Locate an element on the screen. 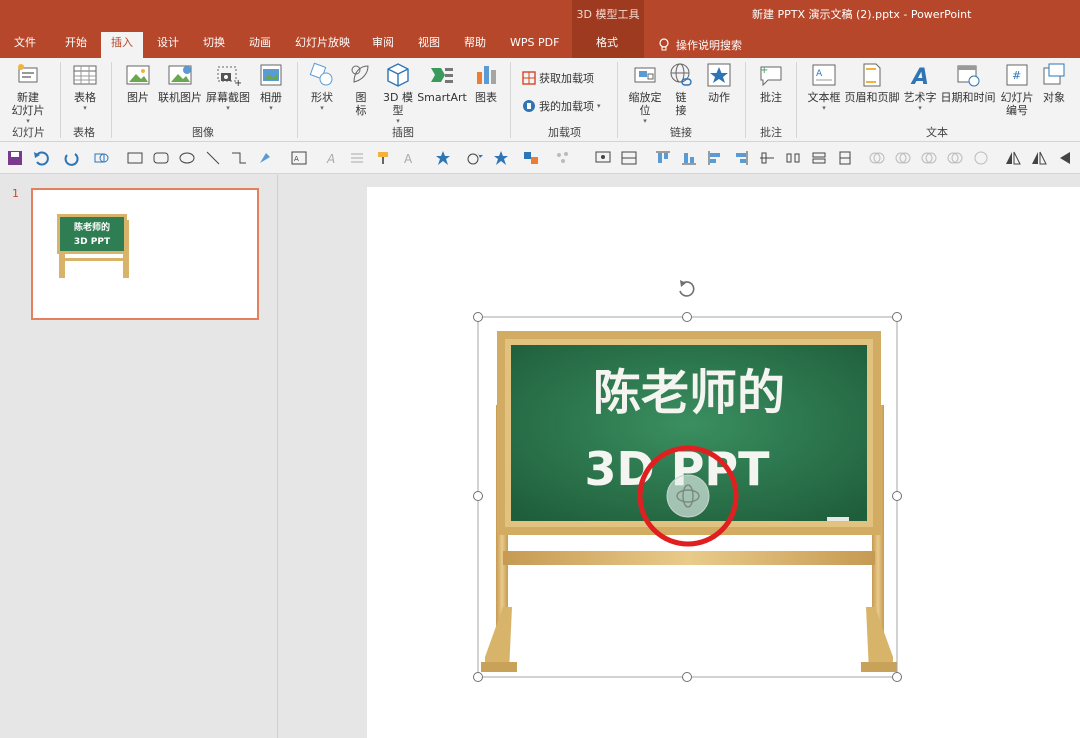  flip-icon is located at coordinates (1013, 158).